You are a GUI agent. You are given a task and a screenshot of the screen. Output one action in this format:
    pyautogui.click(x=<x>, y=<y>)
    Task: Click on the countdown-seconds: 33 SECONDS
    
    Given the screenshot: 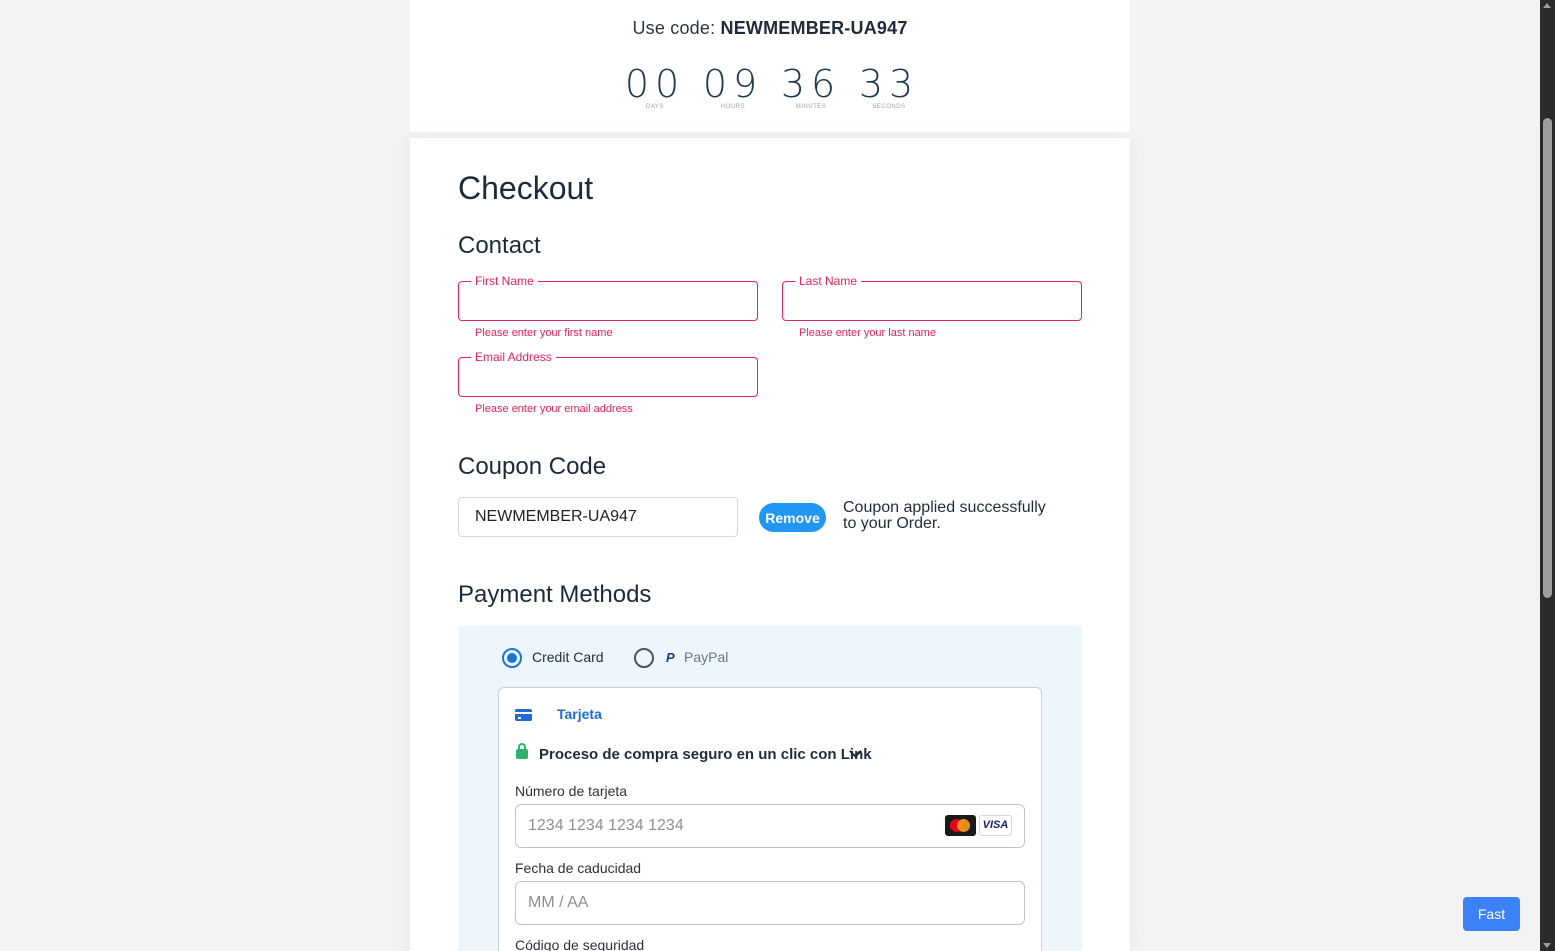 What is the action you would take?
    pyautogui.click(x=889, y=86)
    